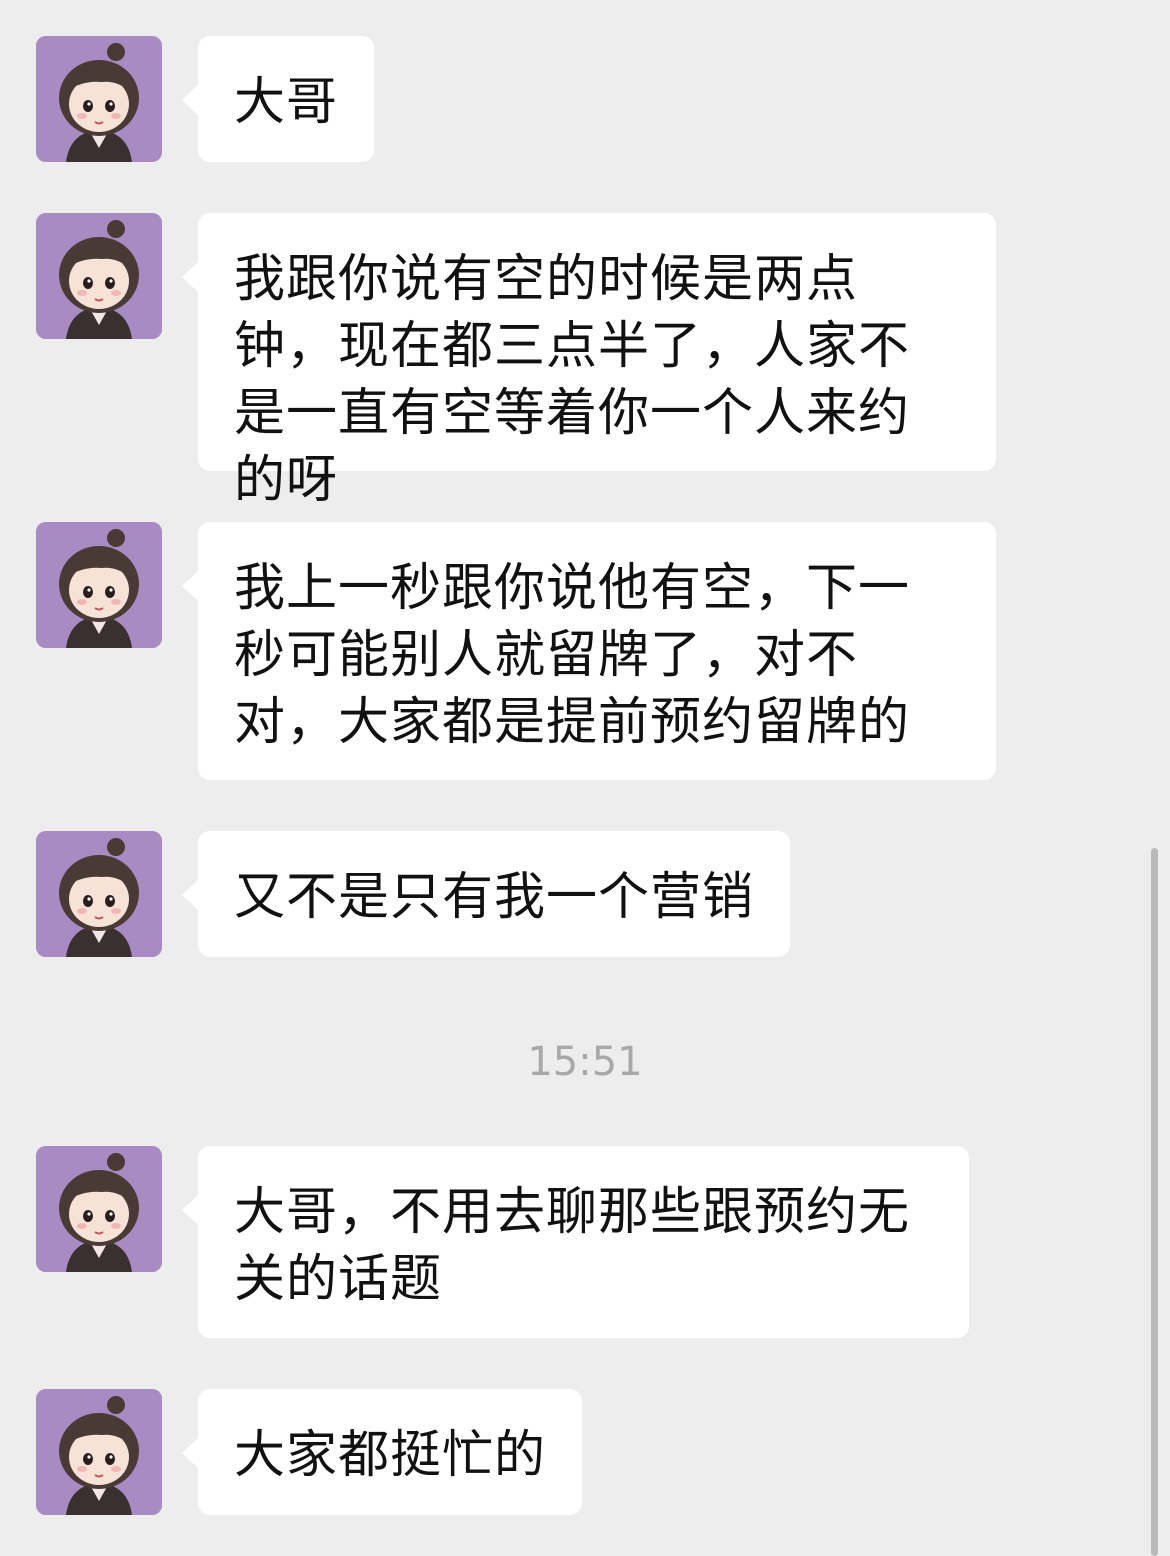 The height and width of the screenshot is (1556, 1170). I want to click on message-bubble: 大哥, so click(278, 99).